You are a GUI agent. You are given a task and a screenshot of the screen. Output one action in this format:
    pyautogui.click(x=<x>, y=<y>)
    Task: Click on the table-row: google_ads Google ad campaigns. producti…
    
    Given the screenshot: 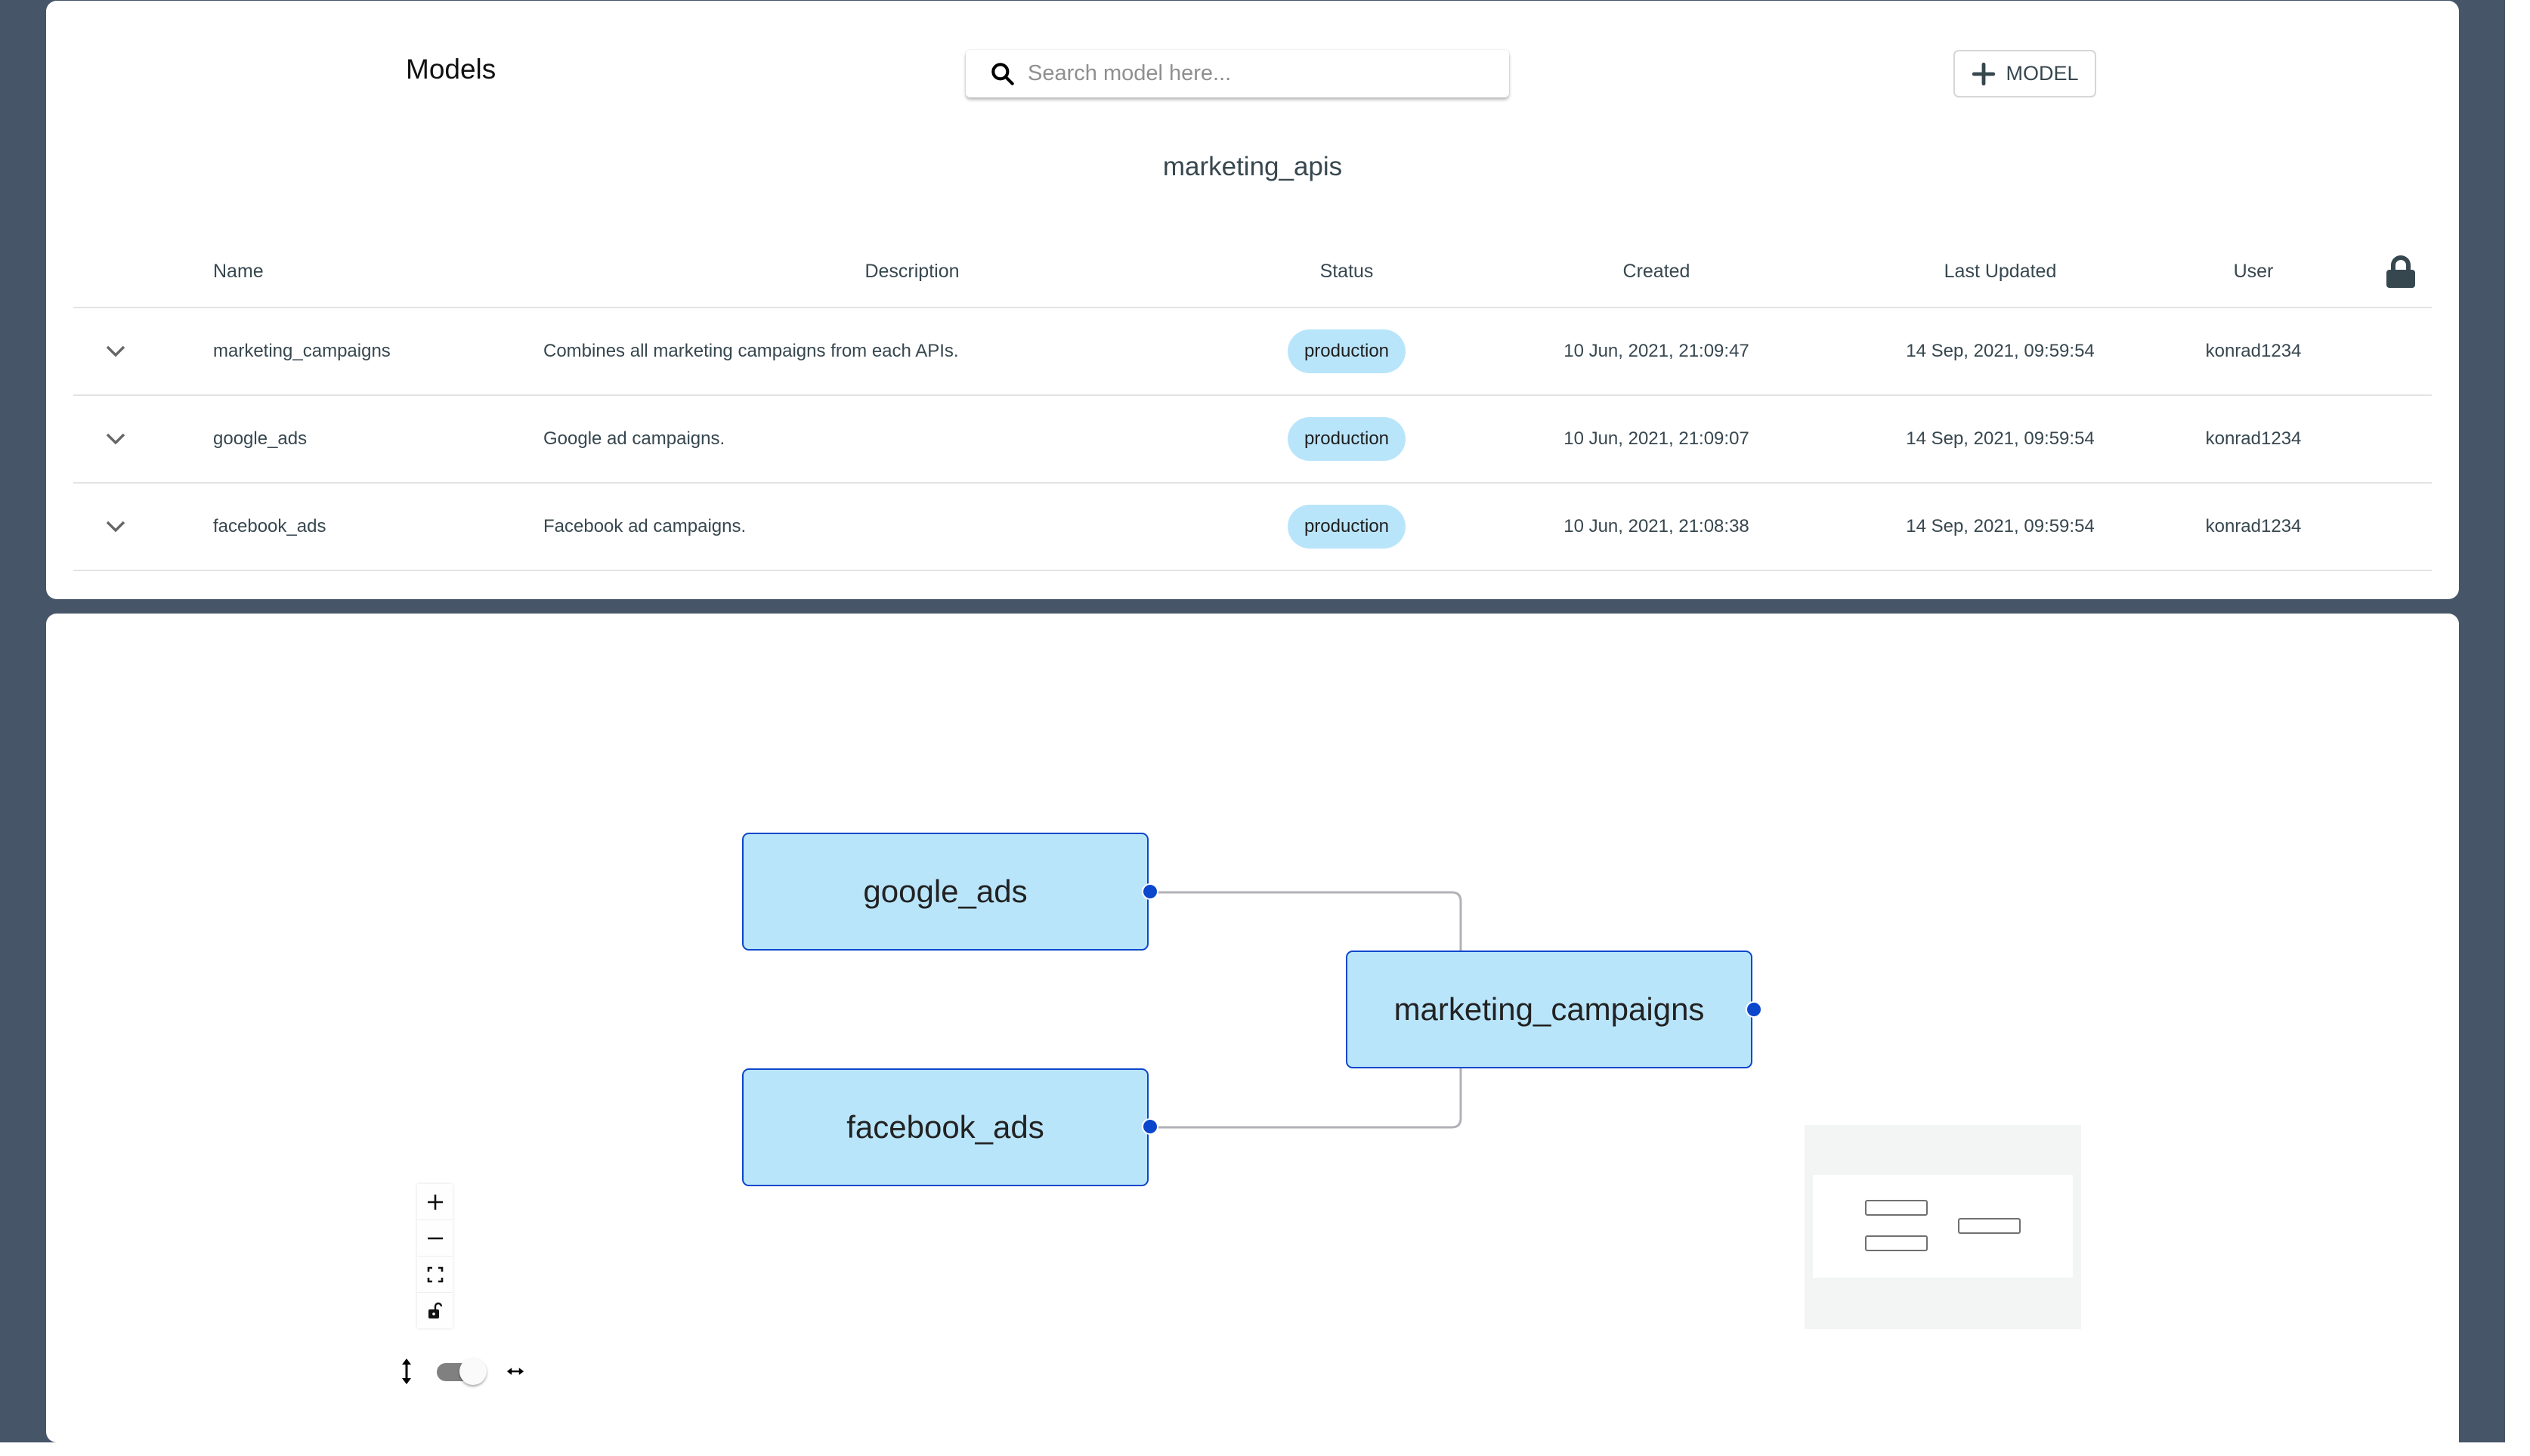 What is the action you would take?
    pyautogui.click(x=1252, y=440)
    